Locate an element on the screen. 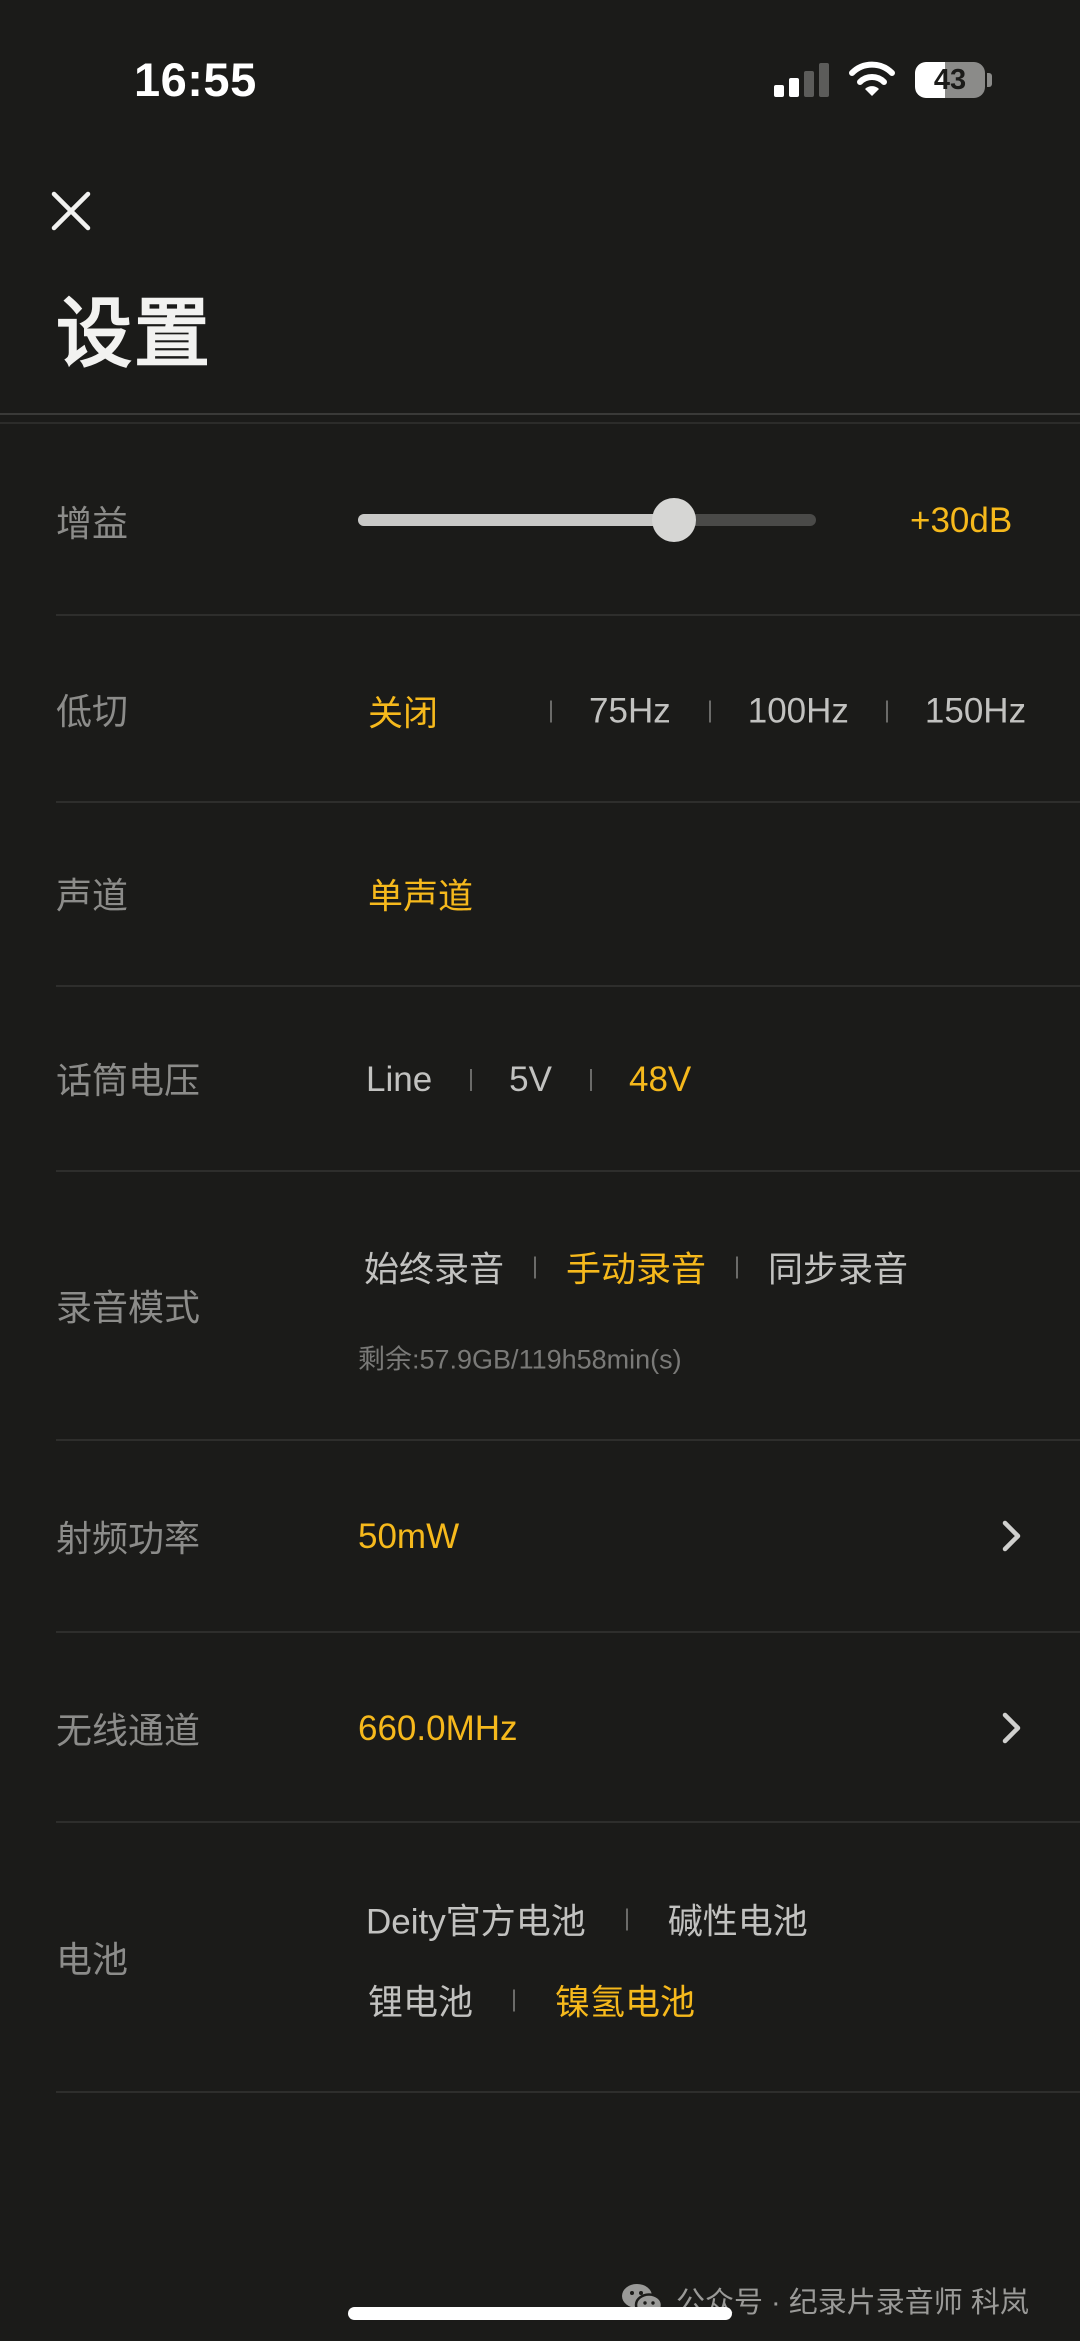 This screenshot has height=2341, width=1080. record-mode-option-manual: 手动录音 is located at coordinates (636, 1267).